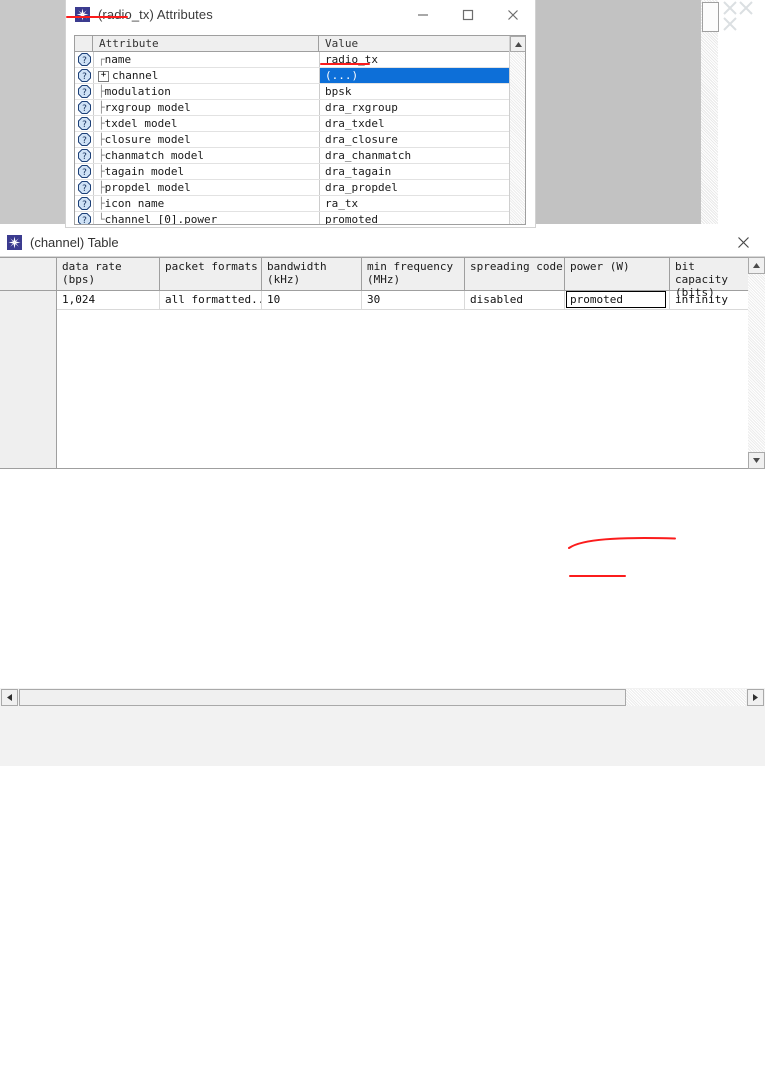  What do you see at coordinates (300, 92) in the screenshot?
I see `attribute-row: ? ├modulation bpsk` at bounding box center [300, 92].